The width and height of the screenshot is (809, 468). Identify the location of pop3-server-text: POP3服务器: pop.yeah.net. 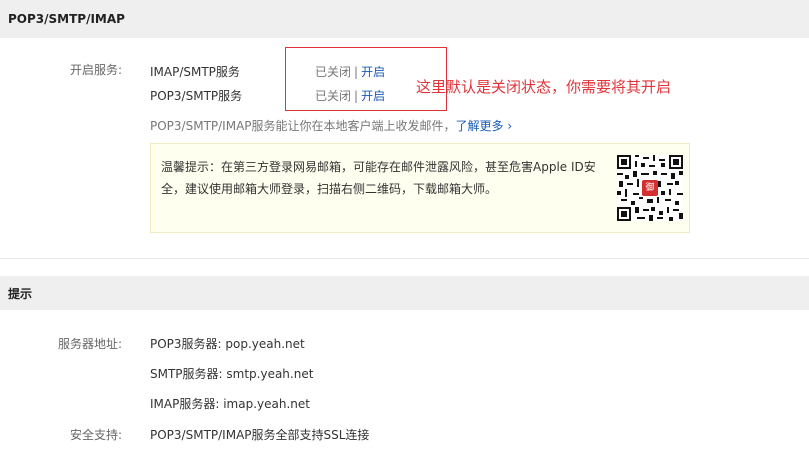
(227, 344).